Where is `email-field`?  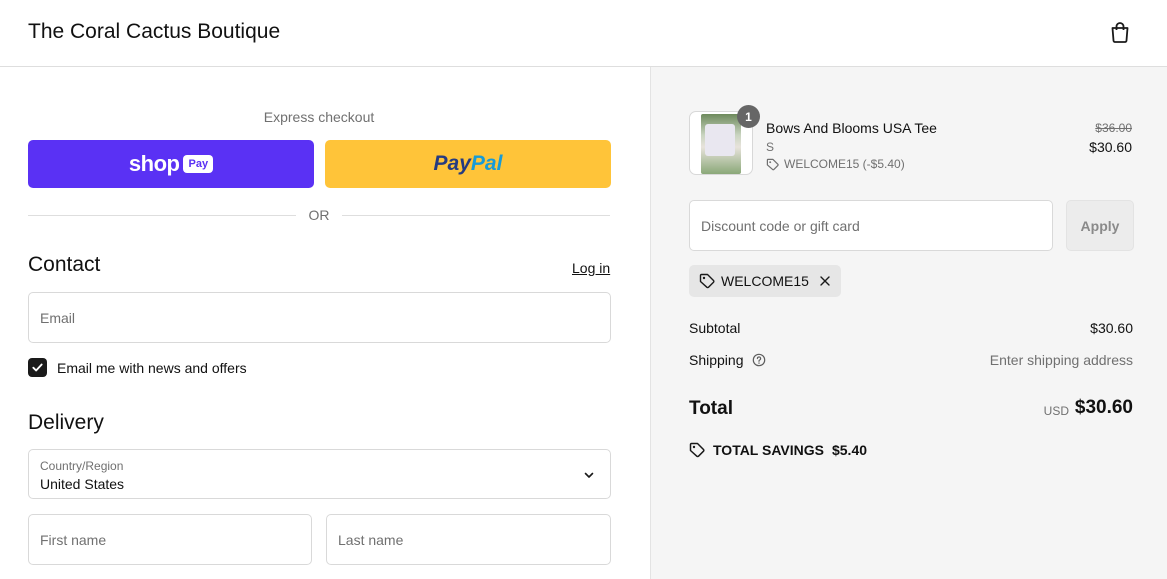 email-field is located at coordinates (319, 317).